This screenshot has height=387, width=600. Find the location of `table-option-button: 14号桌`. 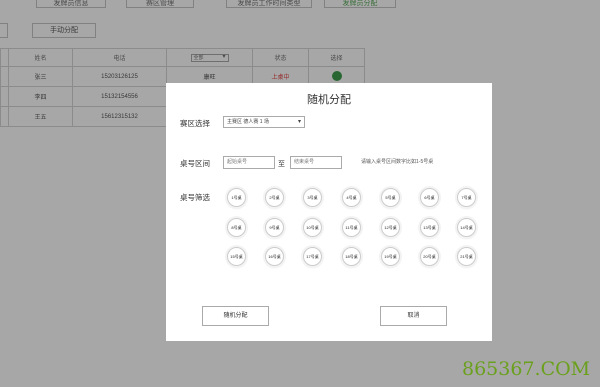

table-option-button: 14号桌 is located at coordinates (466, 227).